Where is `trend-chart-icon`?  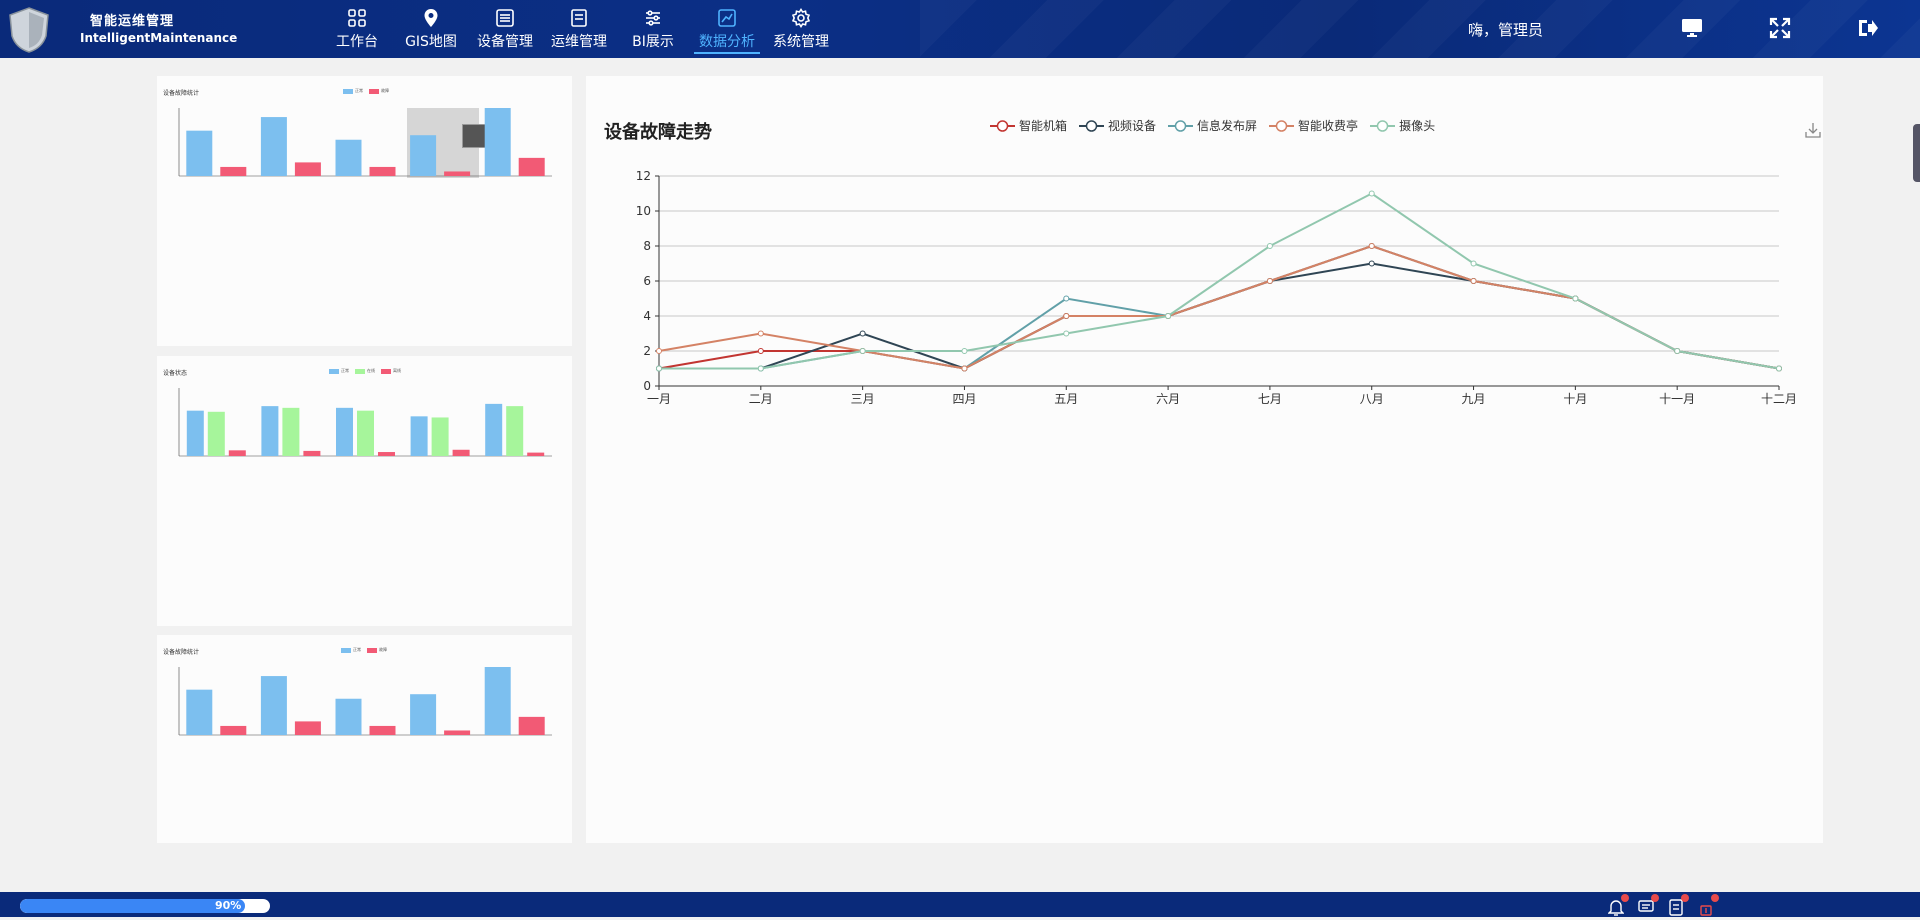
trend-chart-icon is located at coordinates (727, 18).